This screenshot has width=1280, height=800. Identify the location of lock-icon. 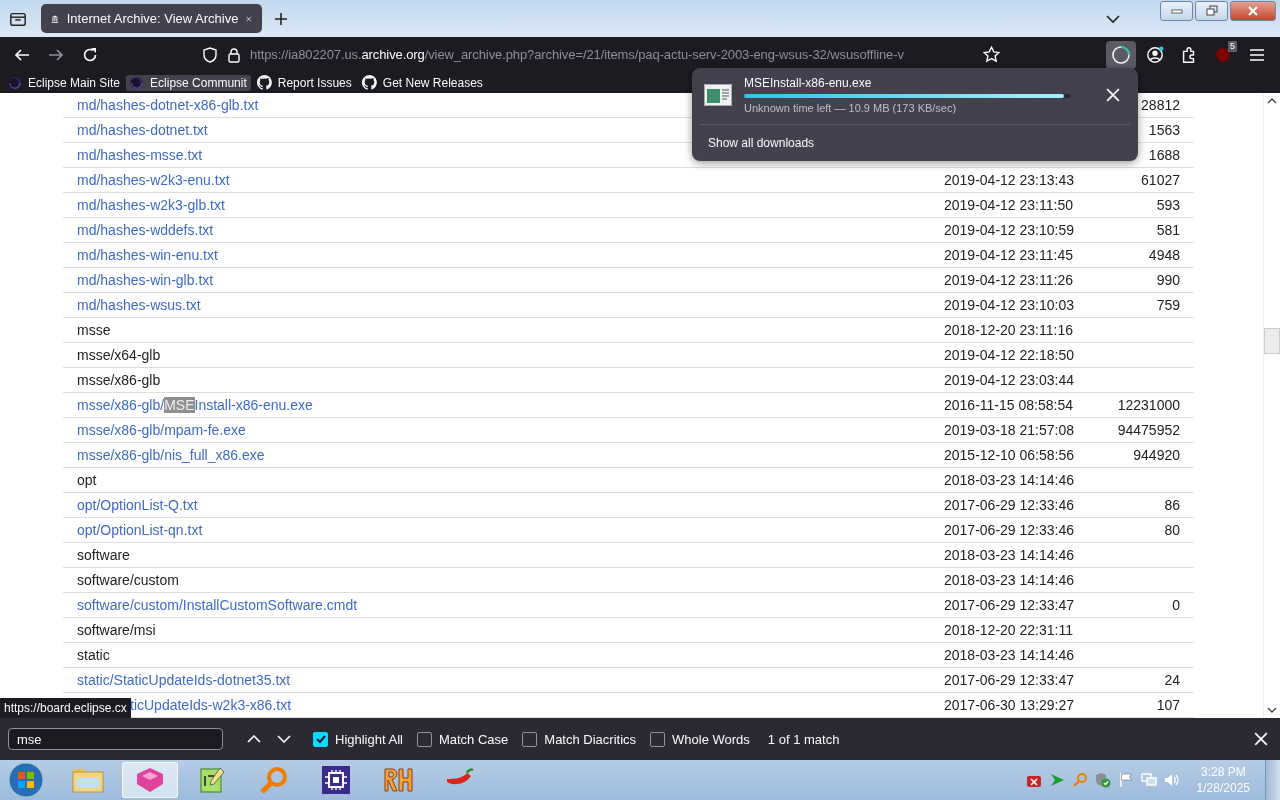
(234, 54).